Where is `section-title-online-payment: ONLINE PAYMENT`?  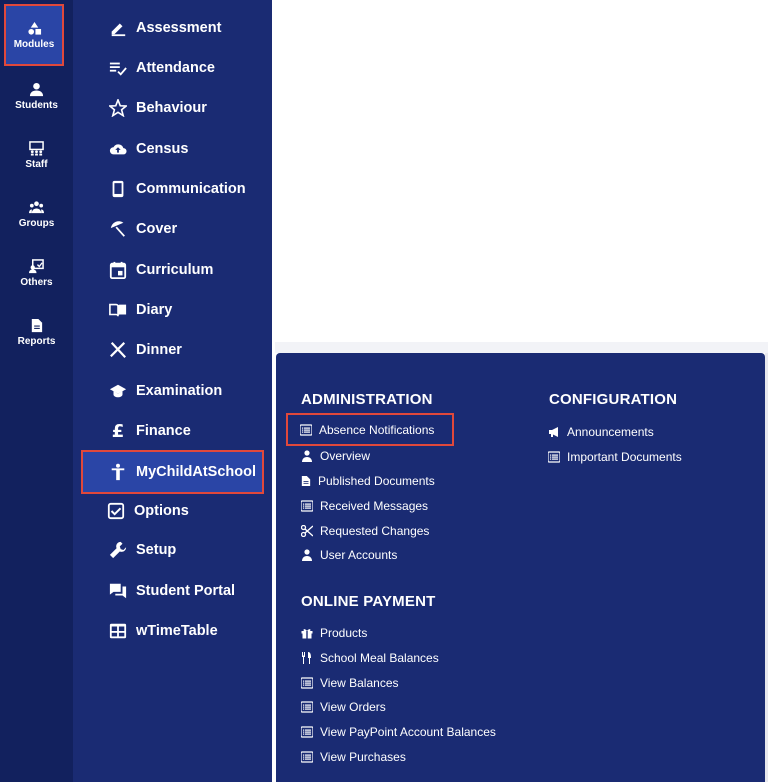 section-title-online-payment: ONLINE PAYMENT is located at coordinates (368, 601).